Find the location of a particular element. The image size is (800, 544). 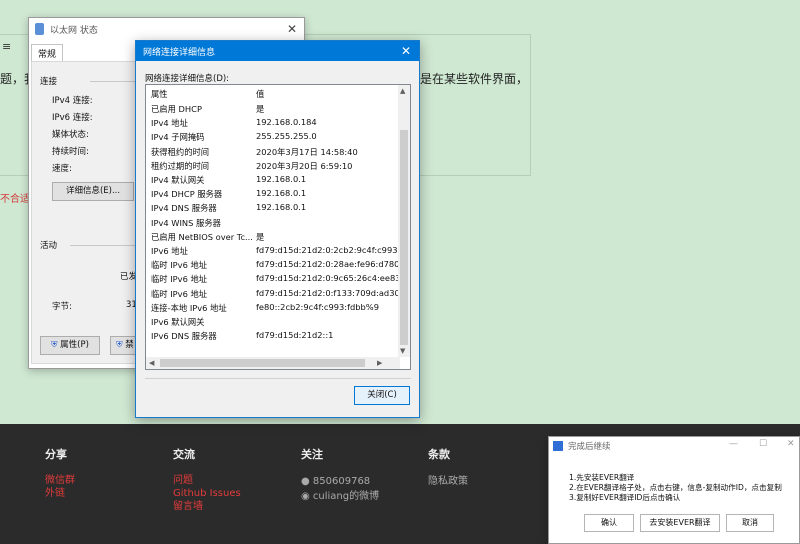

property-cell: IPv4 DNS 服务器 is located at coordinates (184, 208).